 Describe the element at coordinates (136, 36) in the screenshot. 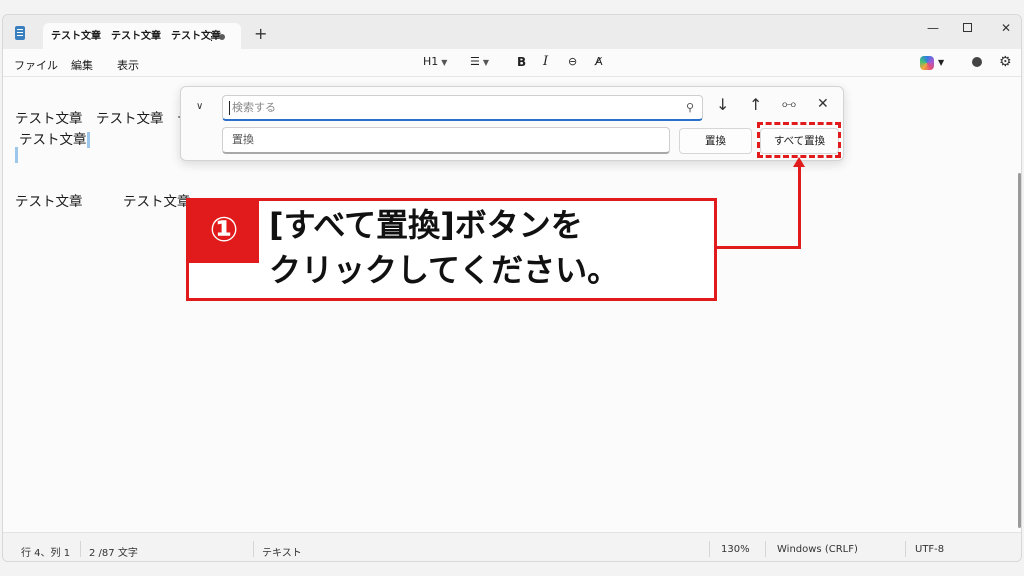

I see `tab-title: テスト文章 テスト文章 テスト文章` at that location.